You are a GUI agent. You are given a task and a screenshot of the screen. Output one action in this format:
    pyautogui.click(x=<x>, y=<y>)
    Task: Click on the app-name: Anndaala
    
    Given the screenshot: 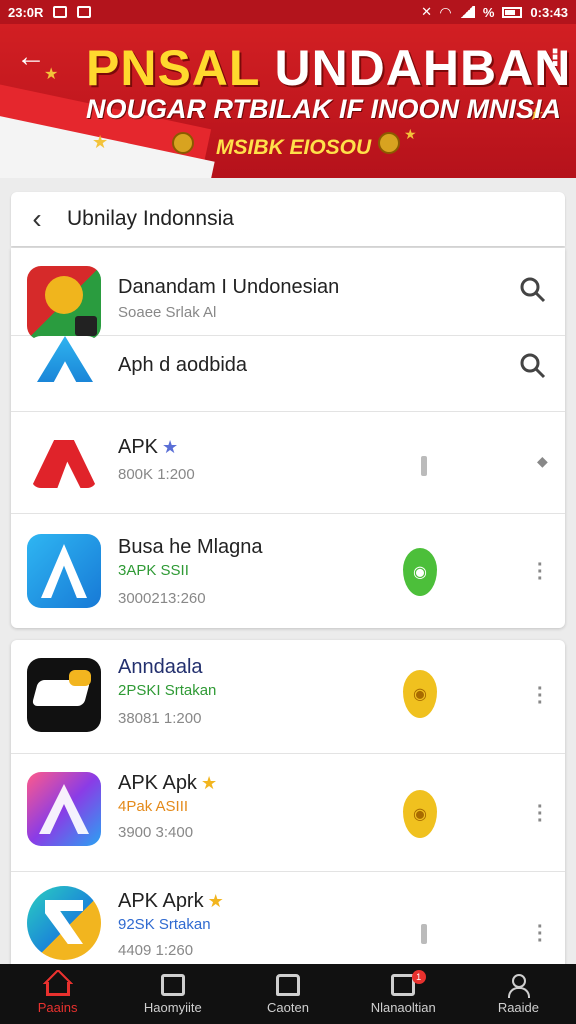 What is the action you would take?
    pyautogui.click(x=160, y=667)
    